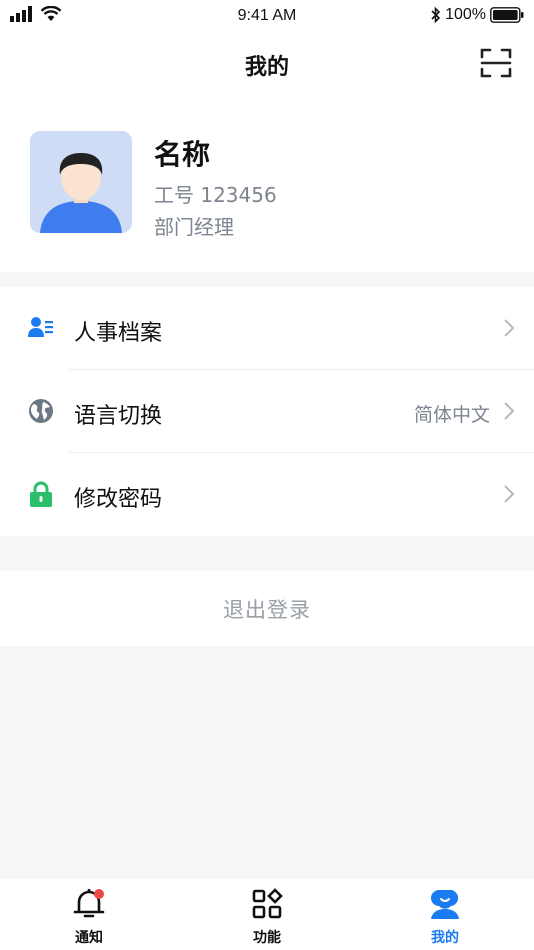 The image size is (534, 950). I want to click on nav-bar: 我的, so click(267, 64).